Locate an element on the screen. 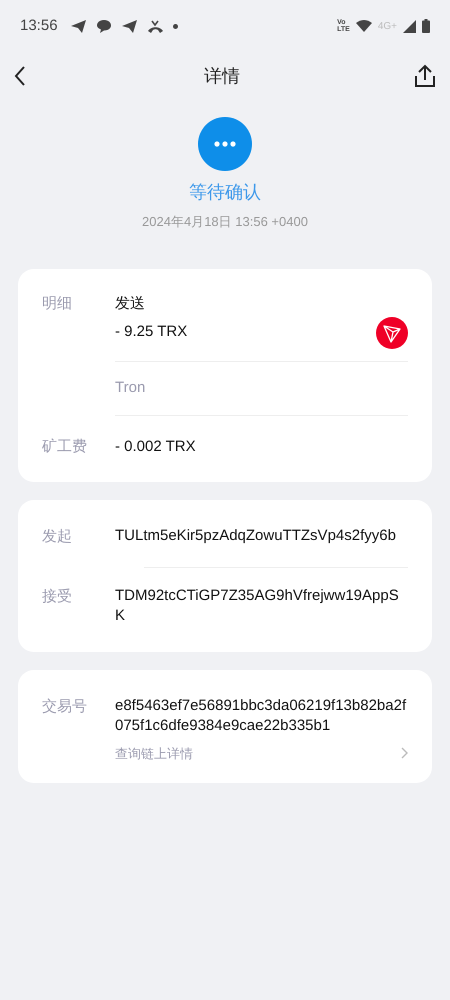 This screenshot has height=1000, width=450. field-label: 接受 is located at coordinates (57, 596).